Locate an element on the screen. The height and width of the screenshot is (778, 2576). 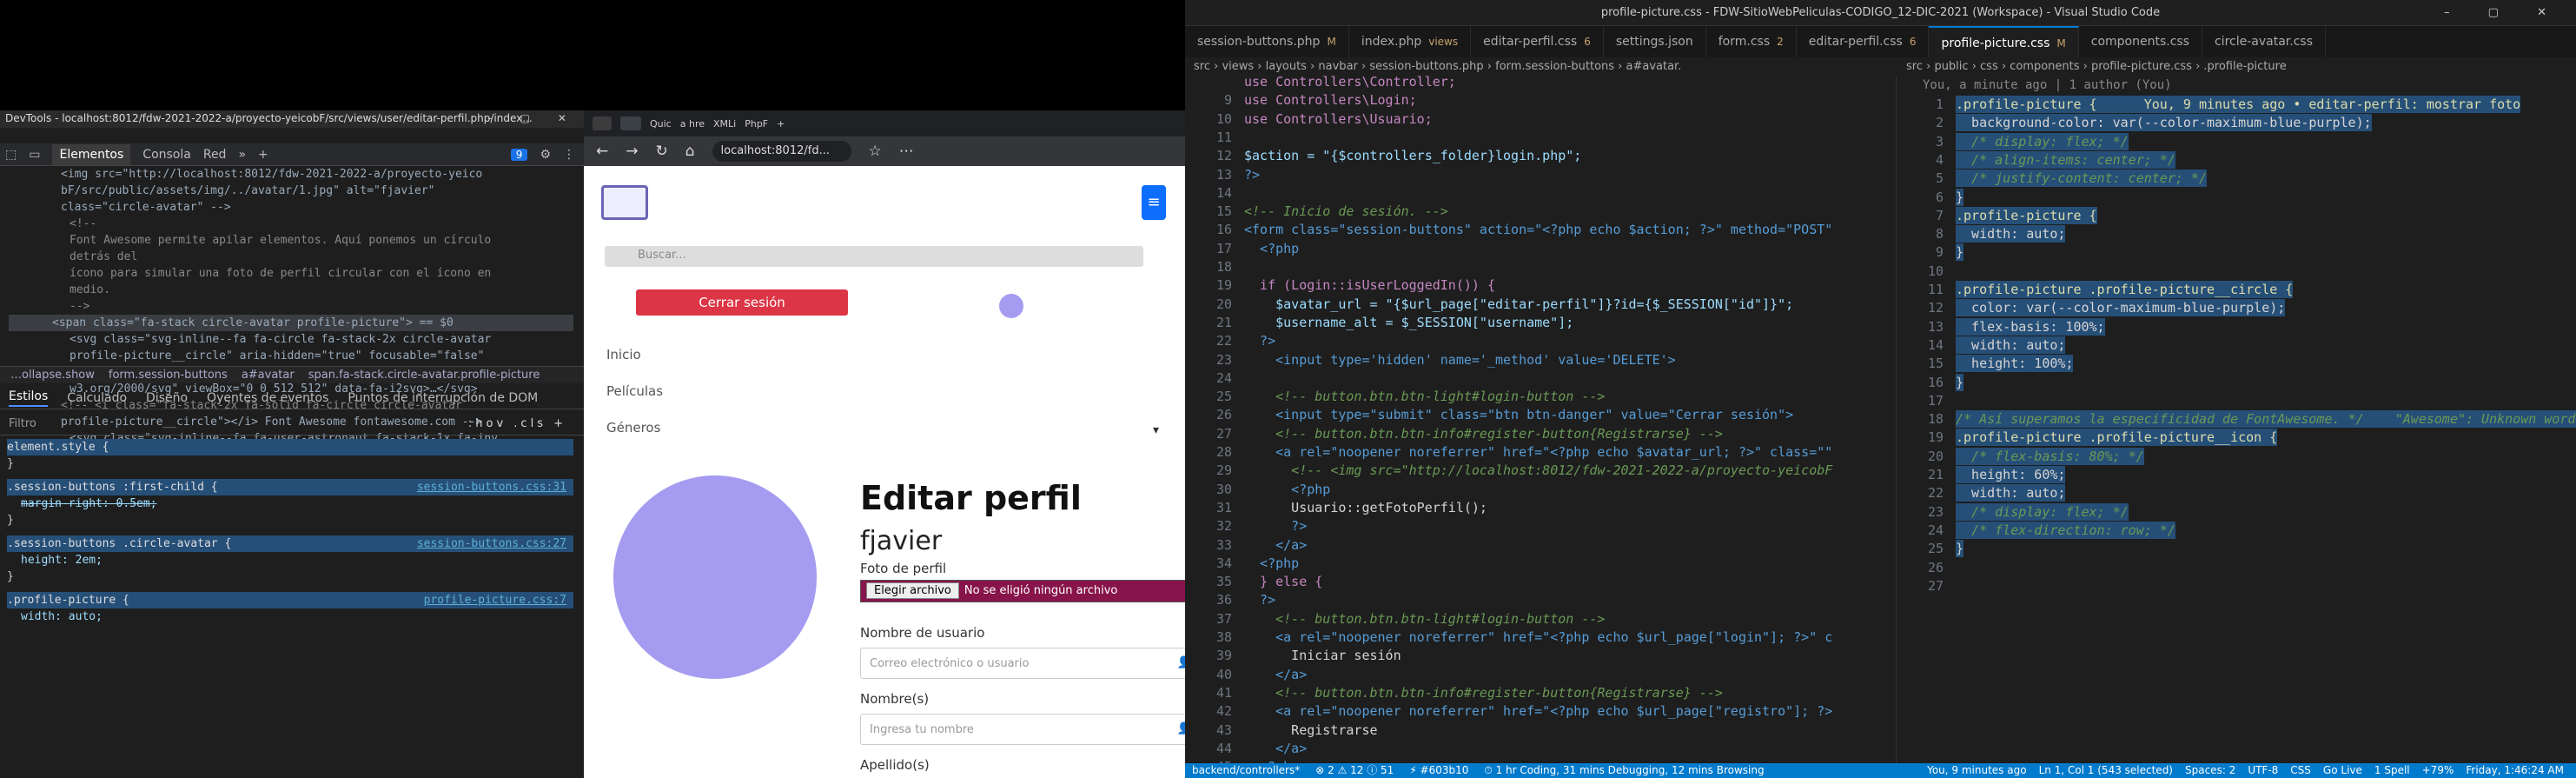
status-item: ⊗ 2 ⚠ 12 ⓘ 51 is located at coordinates (1354, 771).